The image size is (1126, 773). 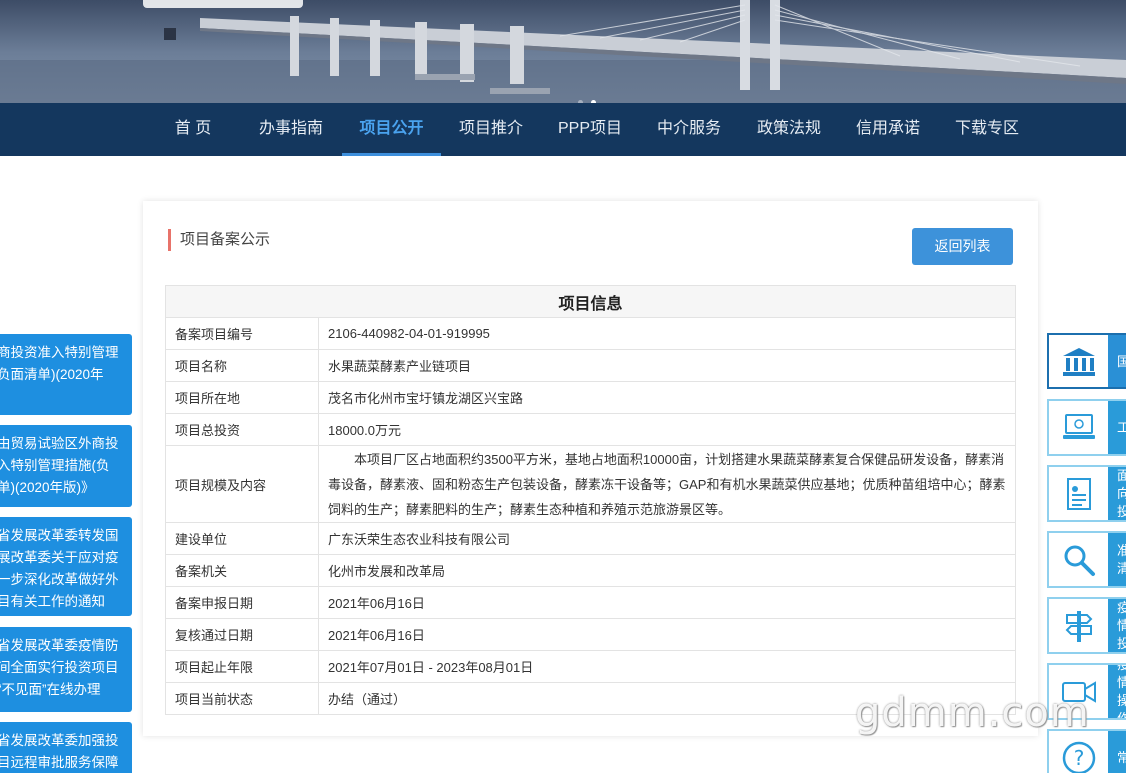 I want to click on computer-icon, so click(x=1078, y=427).